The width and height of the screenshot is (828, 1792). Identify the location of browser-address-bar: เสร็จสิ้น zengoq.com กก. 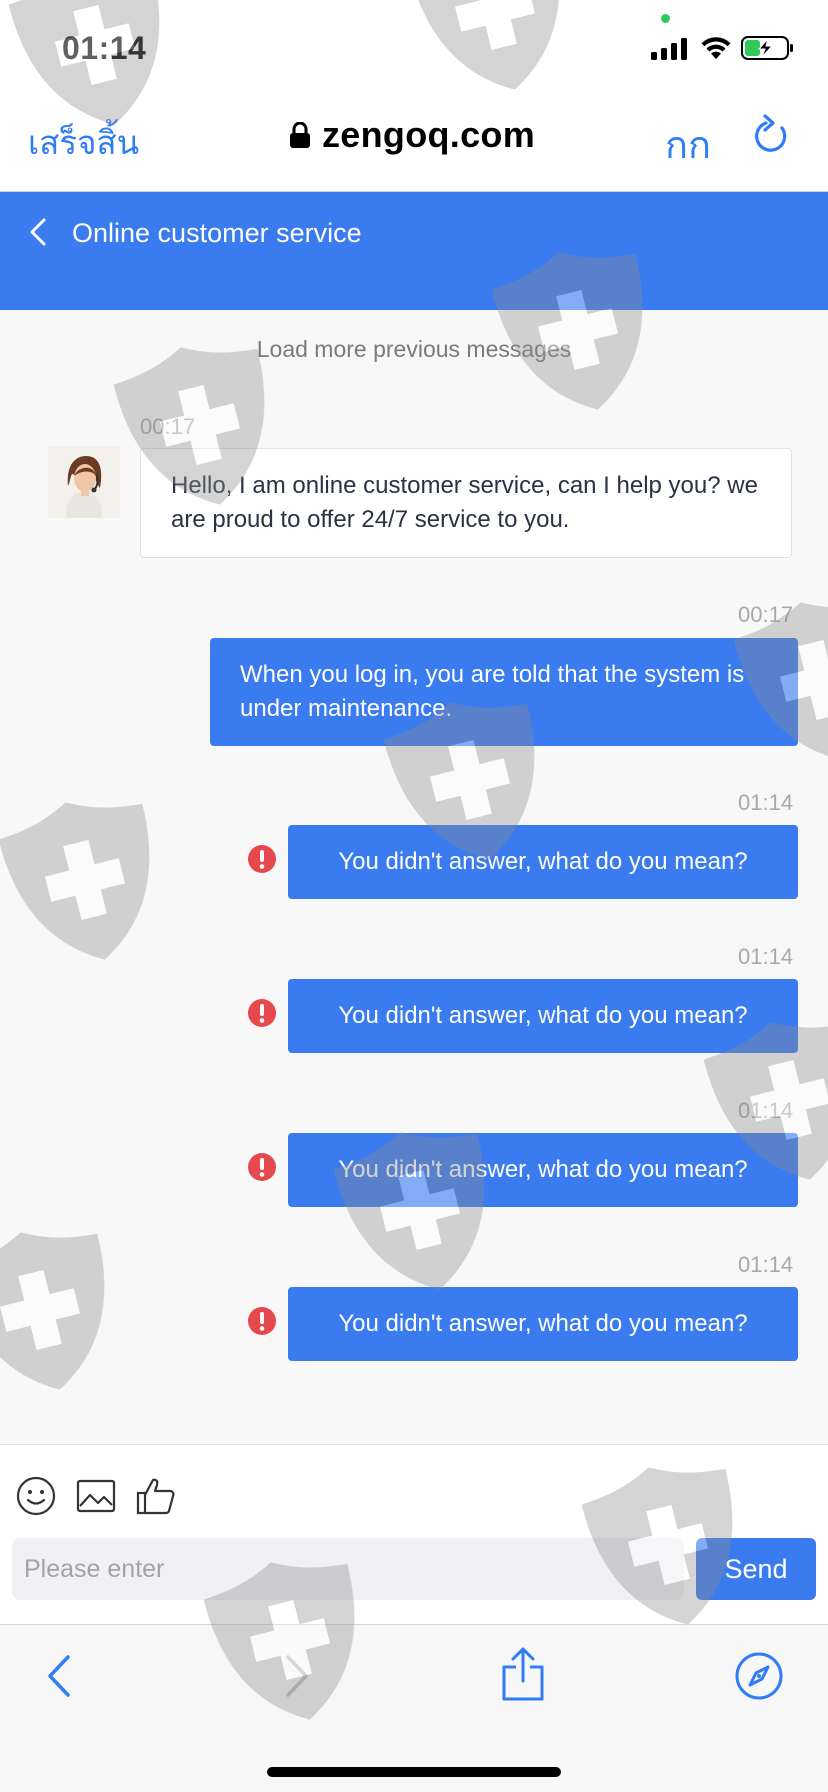
(414, 144).